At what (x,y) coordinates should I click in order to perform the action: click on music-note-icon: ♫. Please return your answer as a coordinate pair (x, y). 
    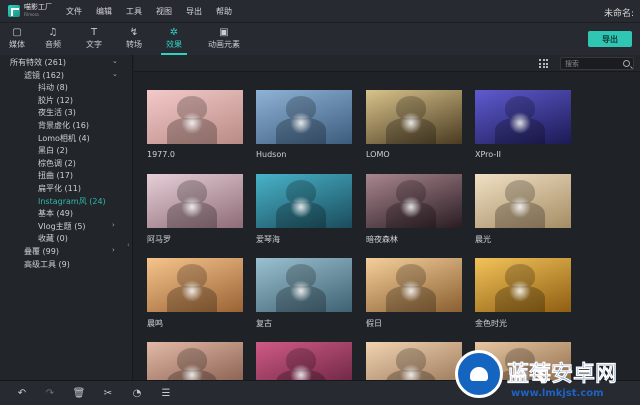
    Looking at the image, I should click on (53, 32).